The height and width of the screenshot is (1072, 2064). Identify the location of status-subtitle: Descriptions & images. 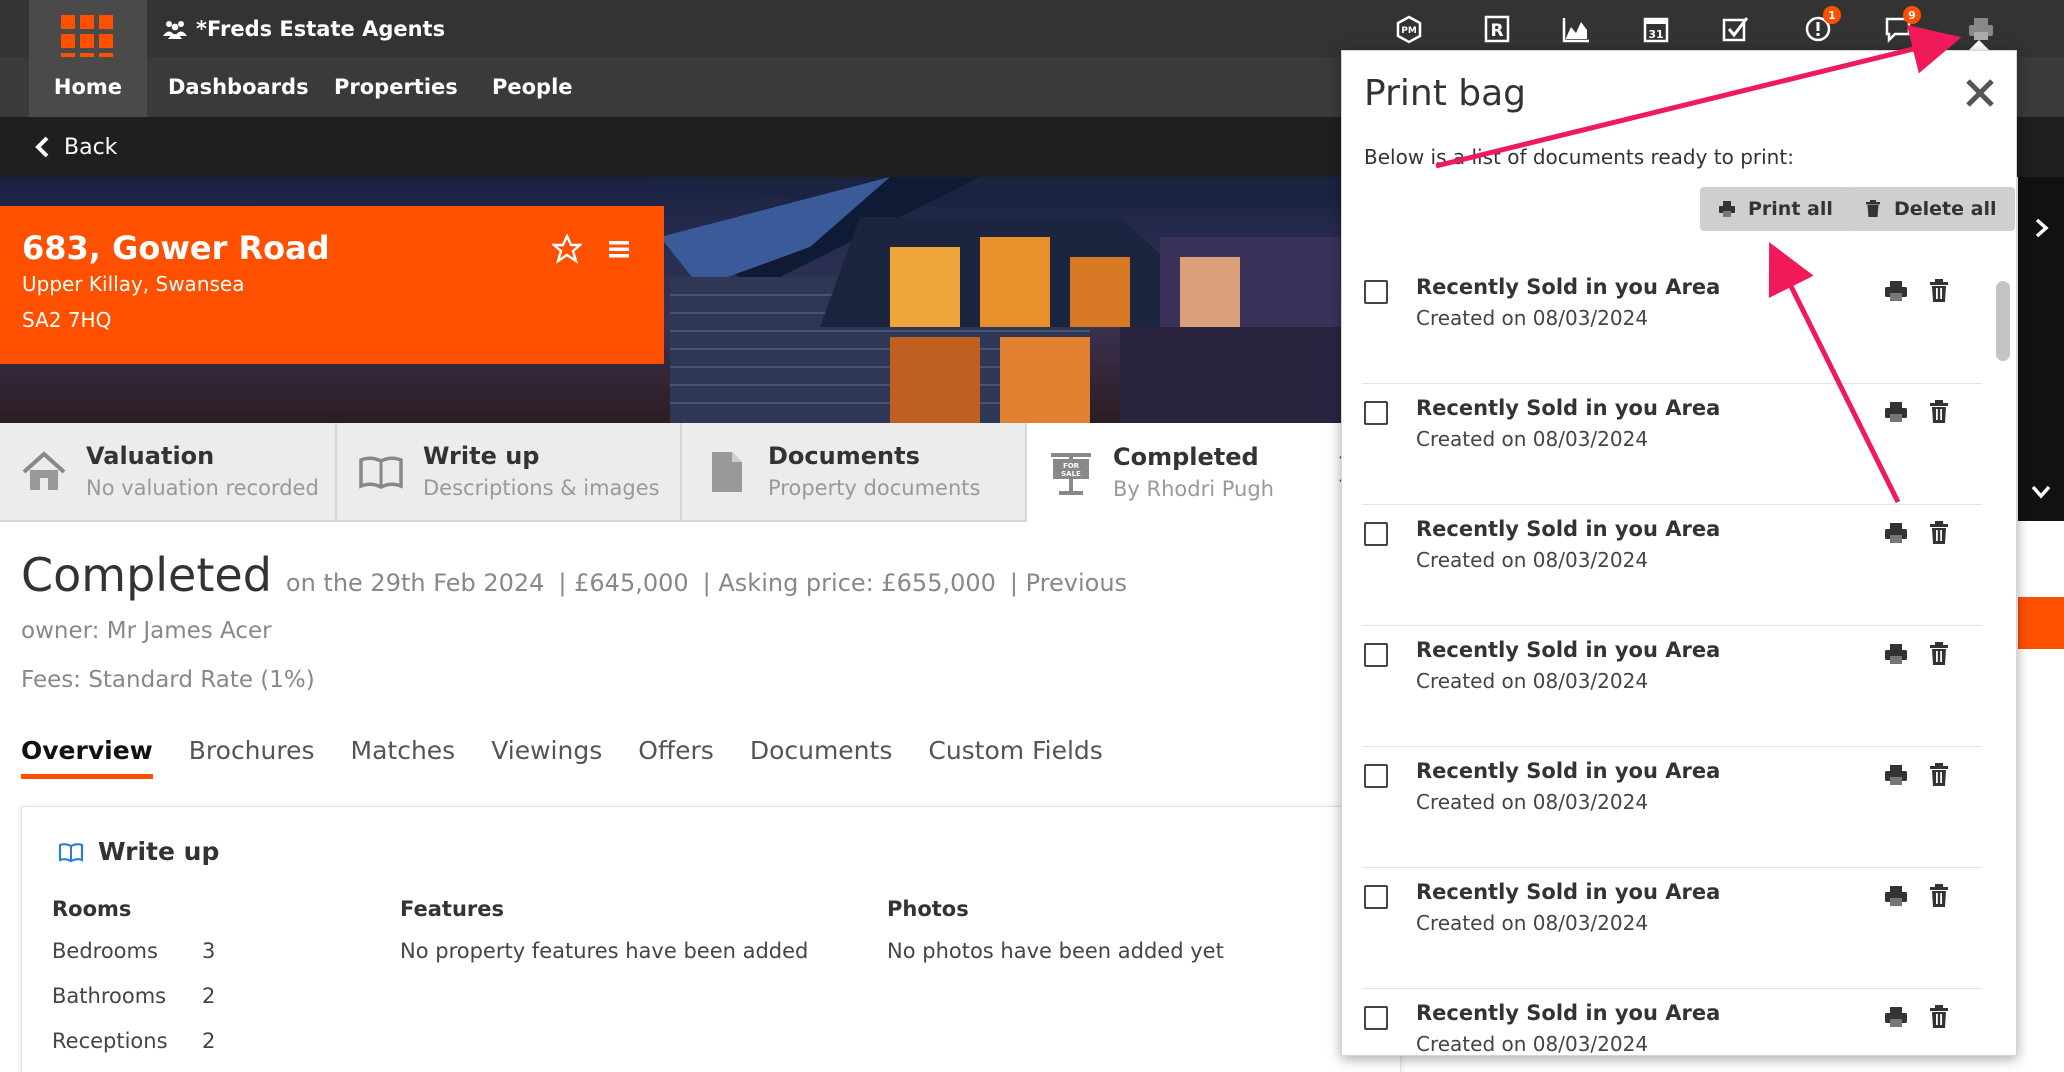
(541, 487).